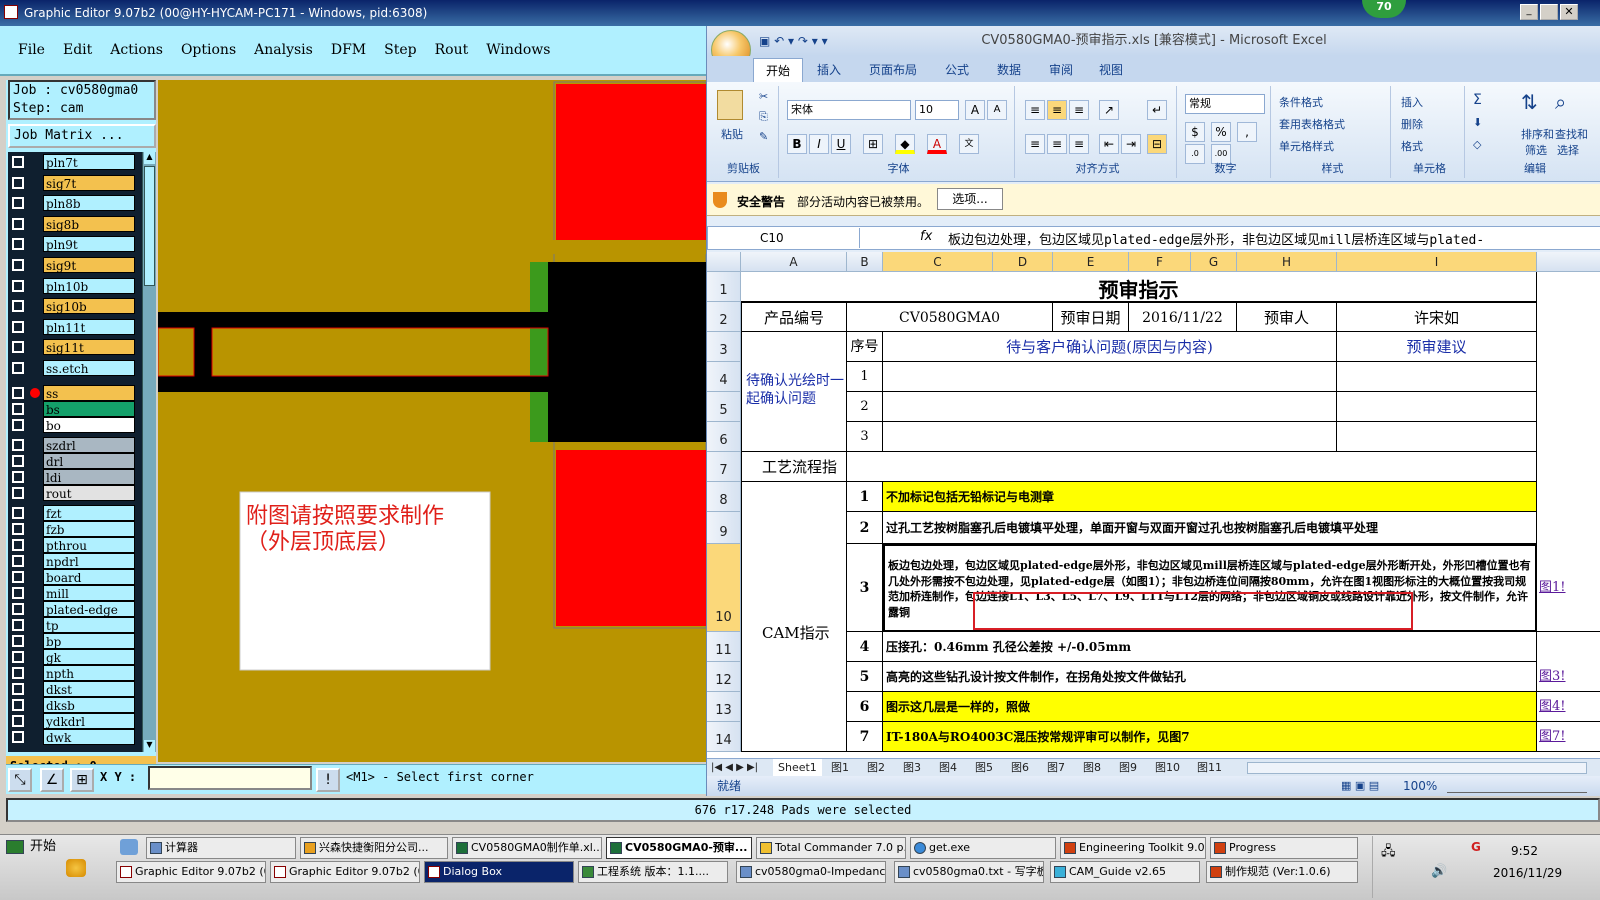  What do you see at coordinates (724, 287) in the screenshot?
I see `row-header-1: 1` at bounding box center [724, 287].